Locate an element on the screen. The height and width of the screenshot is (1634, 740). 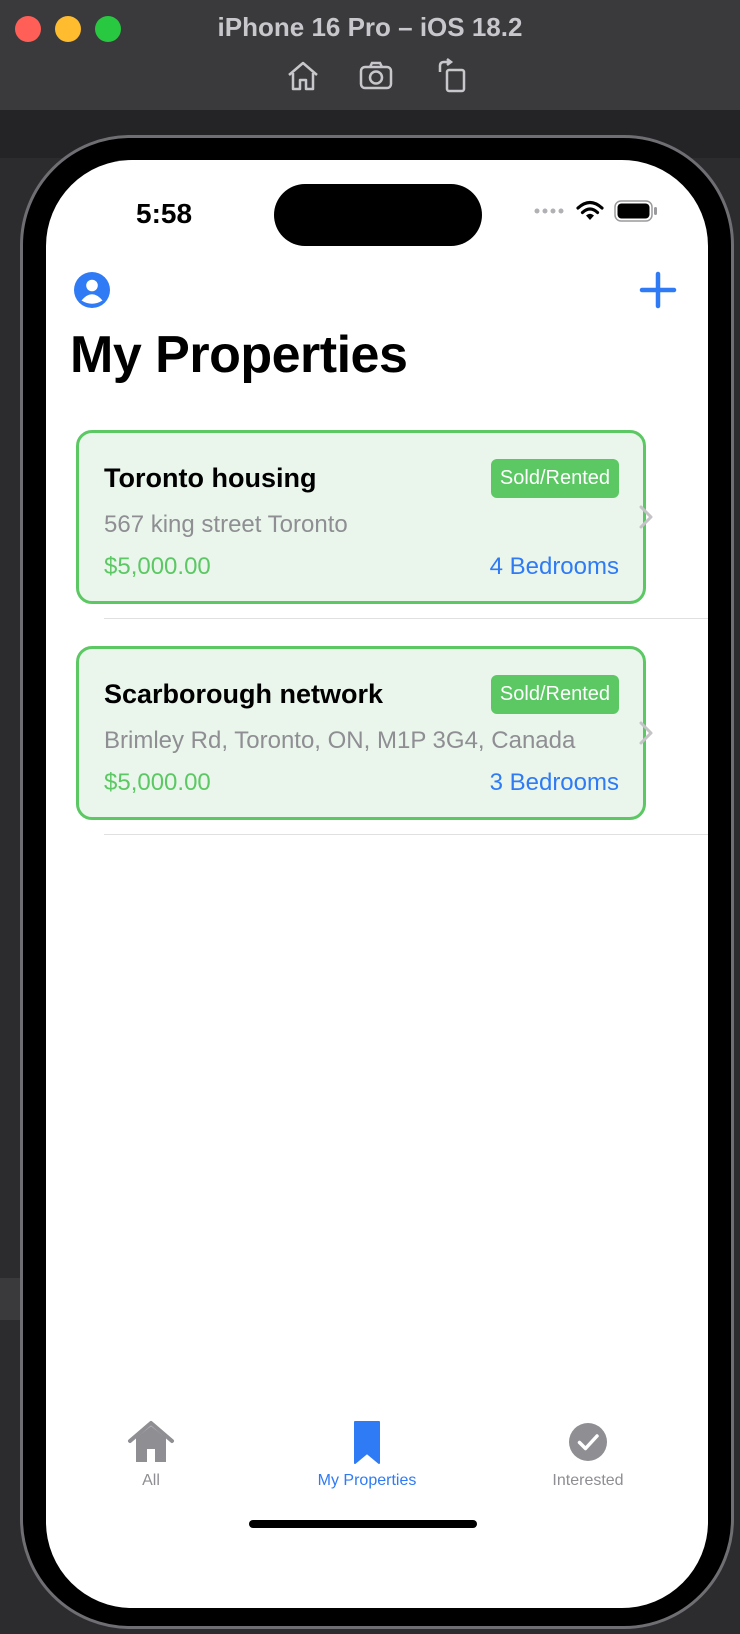
tab-bar: All My Properties Interested is located at coordinates (377, 1460).